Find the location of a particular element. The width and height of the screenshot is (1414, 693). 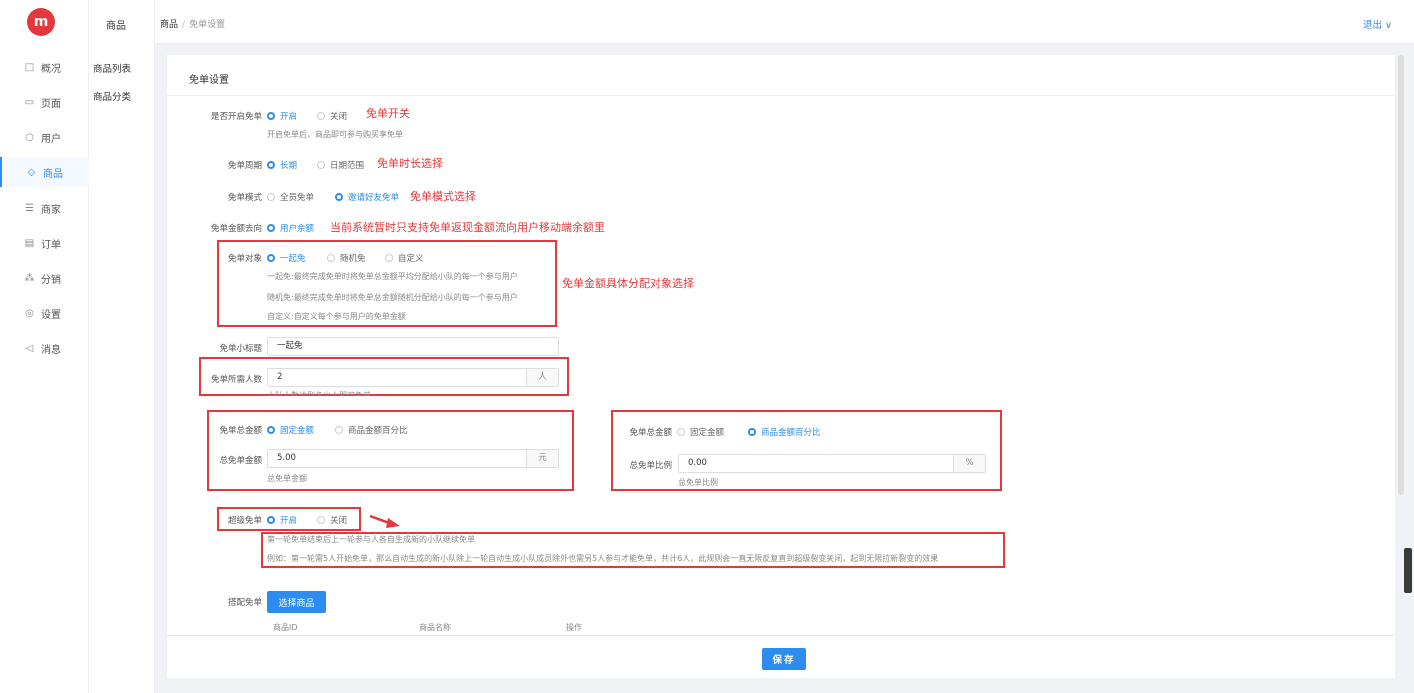

distribution-icon: ⁂ is located at coordinates (29, 278).